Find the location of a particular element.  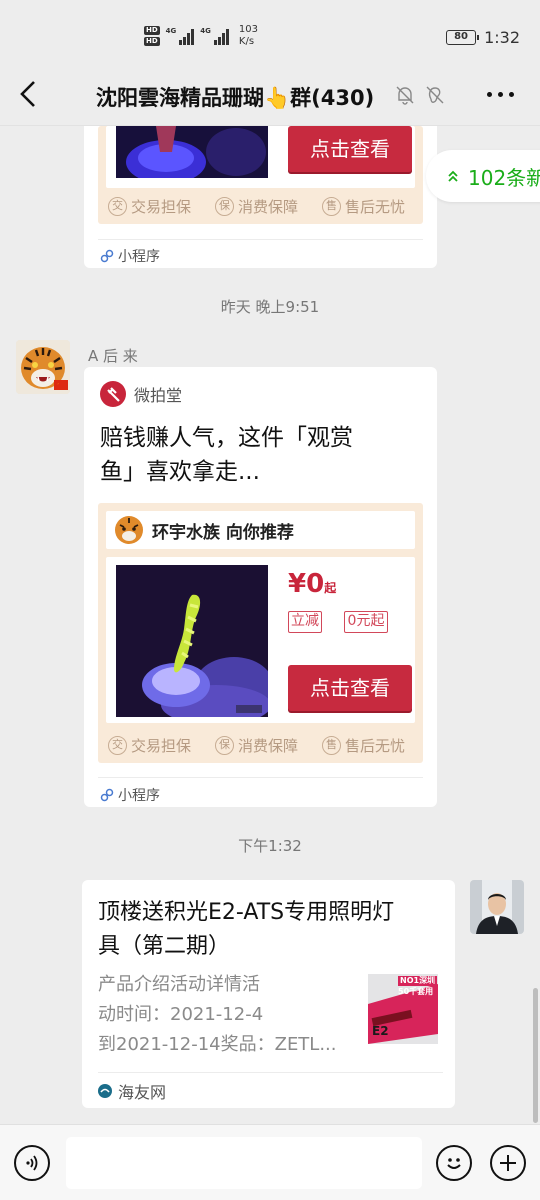

article-thumbnail: NO1深圳 50千套用 E2 is located at coordinates (403, 1009).